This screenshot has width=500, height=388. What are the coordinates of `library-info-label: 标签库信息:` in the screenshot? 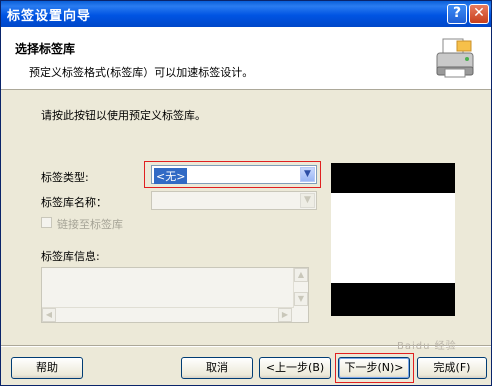 It's located at (70, 256).